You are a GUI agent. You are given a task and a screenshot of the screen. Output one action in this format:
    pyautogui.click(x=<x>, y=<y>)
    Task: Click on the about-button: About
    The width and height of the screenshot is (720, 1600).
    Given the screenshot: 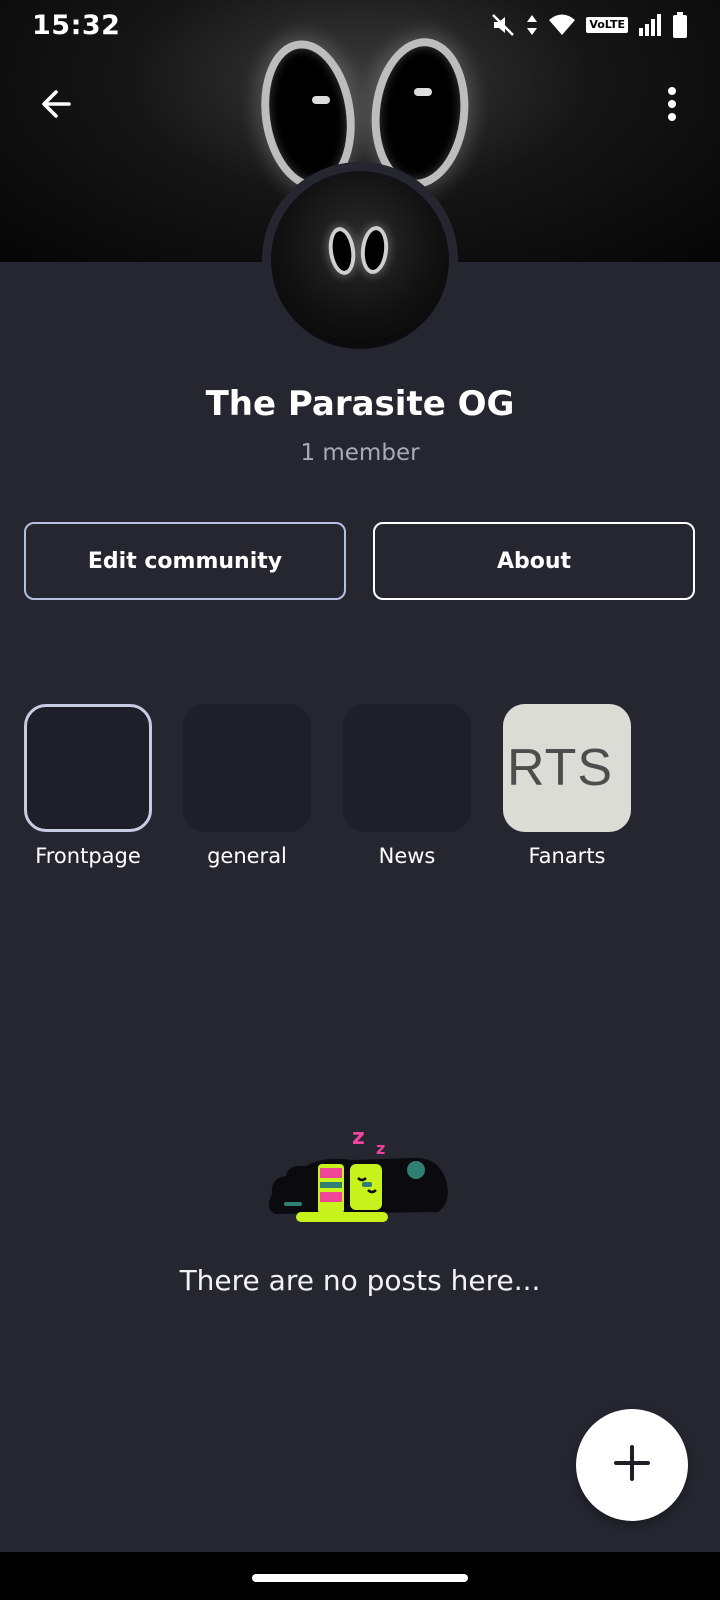 What is the action you would take?
    pyautogui.click(x=534, y=561)
    